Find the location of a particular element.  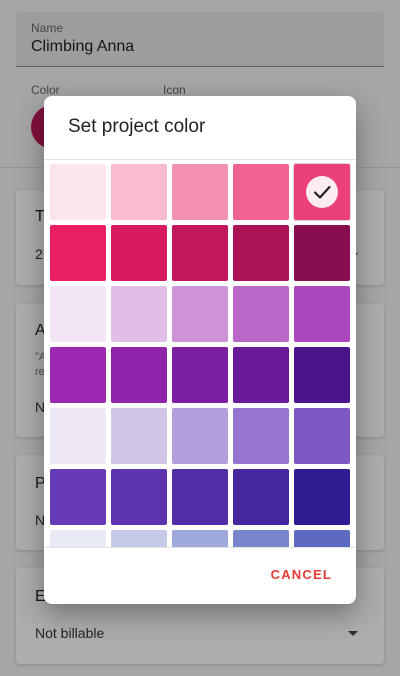

check-icon is located at coordinates (322, 192).